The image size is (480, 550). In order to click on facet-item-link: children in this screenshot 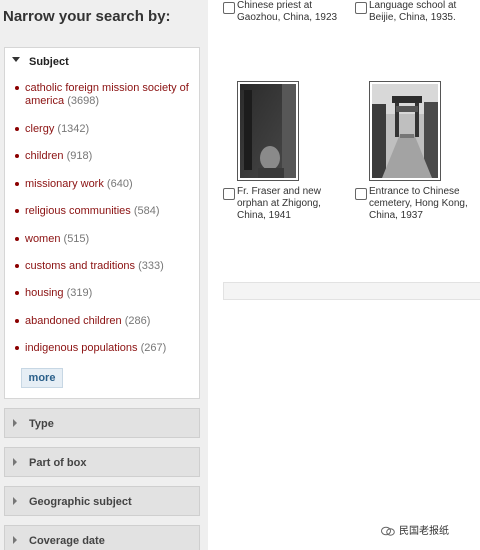, I will do `click(44, 156)`.